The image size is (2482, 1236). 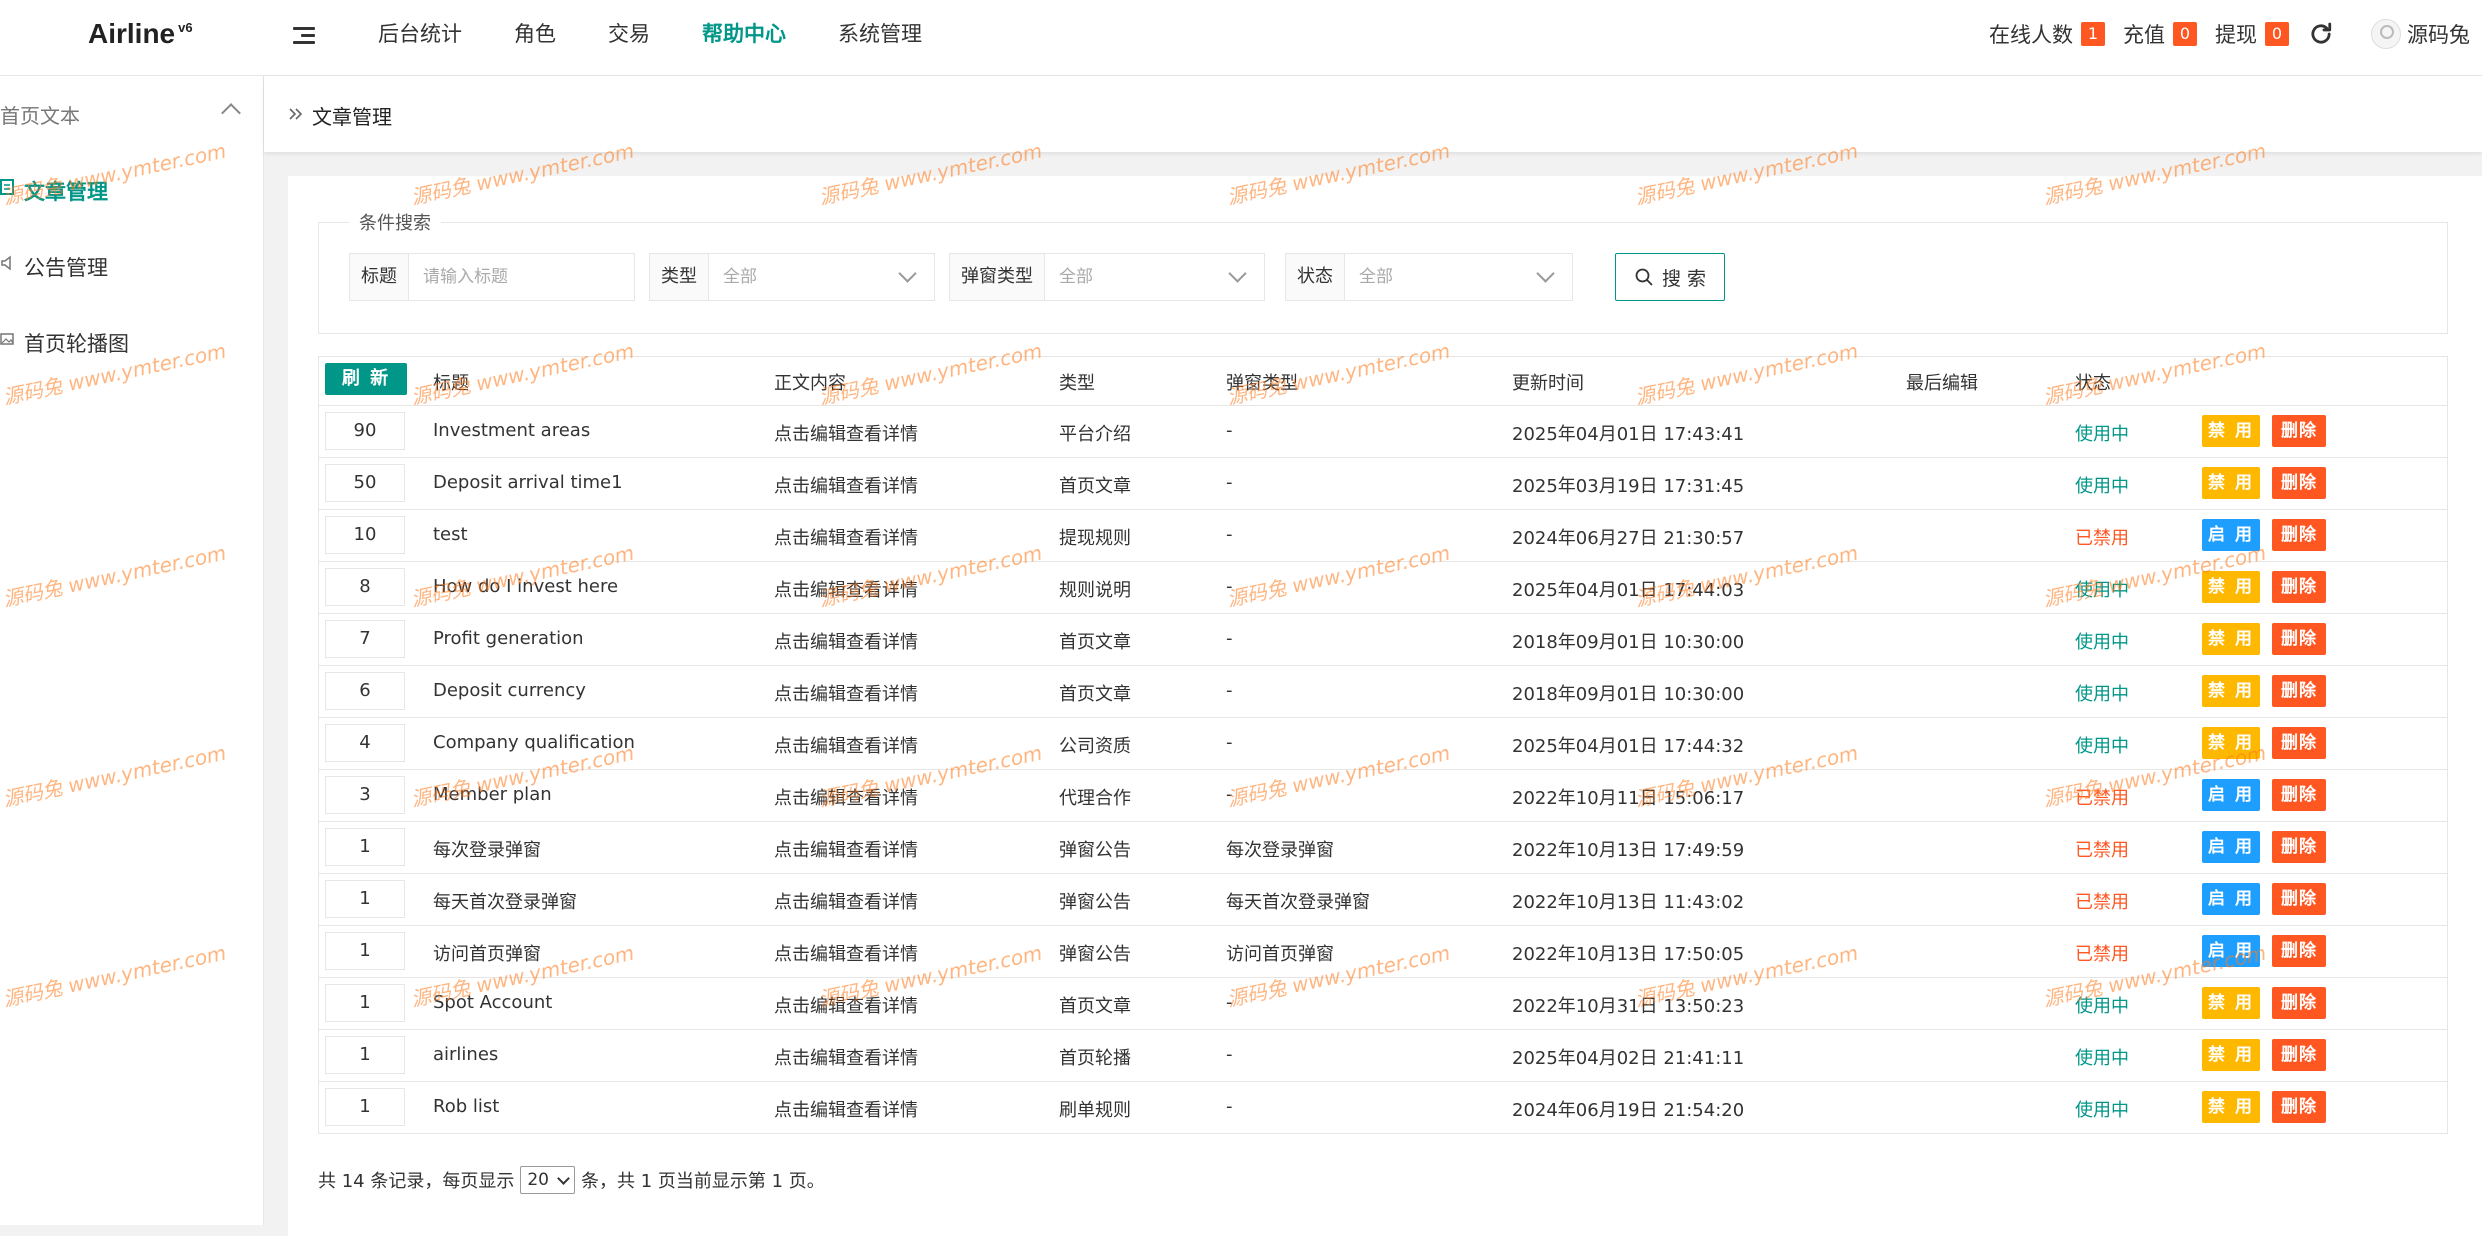 What do you see at coordinates (6, 263) in the screenshot?
I see `speaker-icon` at bounding box center [6, 263].